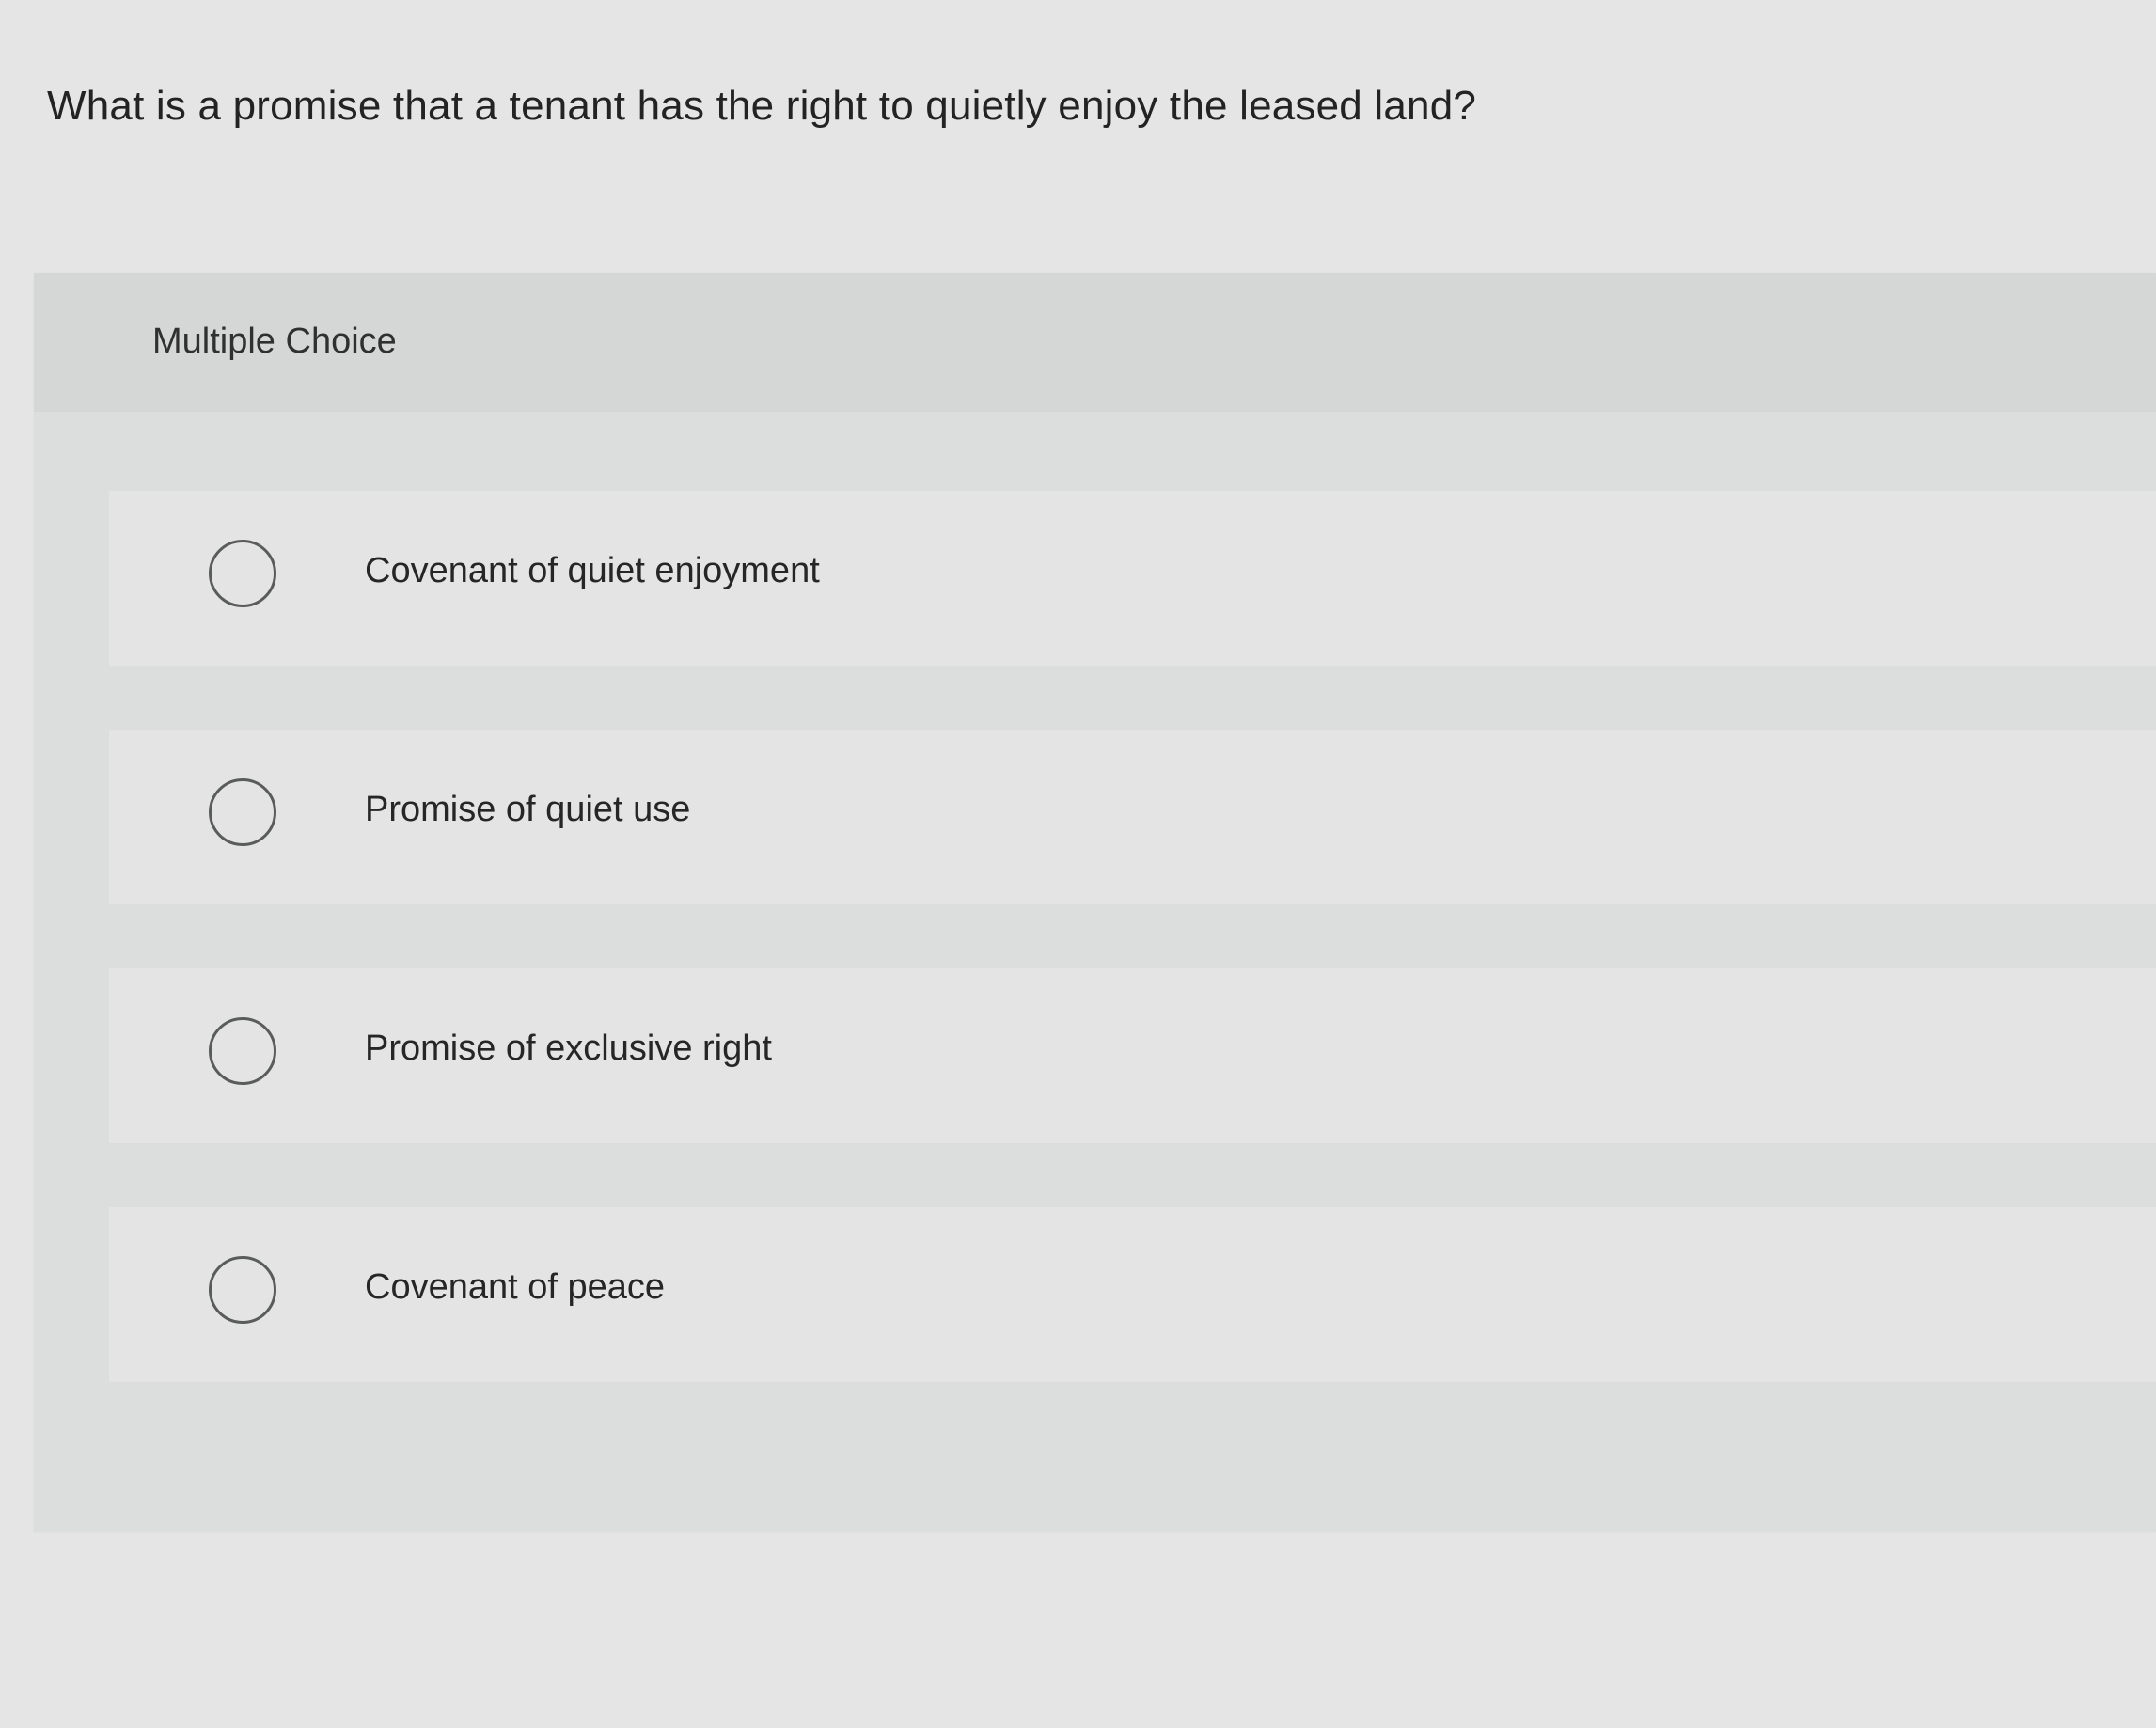  Describe the element at coordinates (592, 571) in the screenshot. I see `answer-option-label: Covenant of quiet enjoyment` at that location.